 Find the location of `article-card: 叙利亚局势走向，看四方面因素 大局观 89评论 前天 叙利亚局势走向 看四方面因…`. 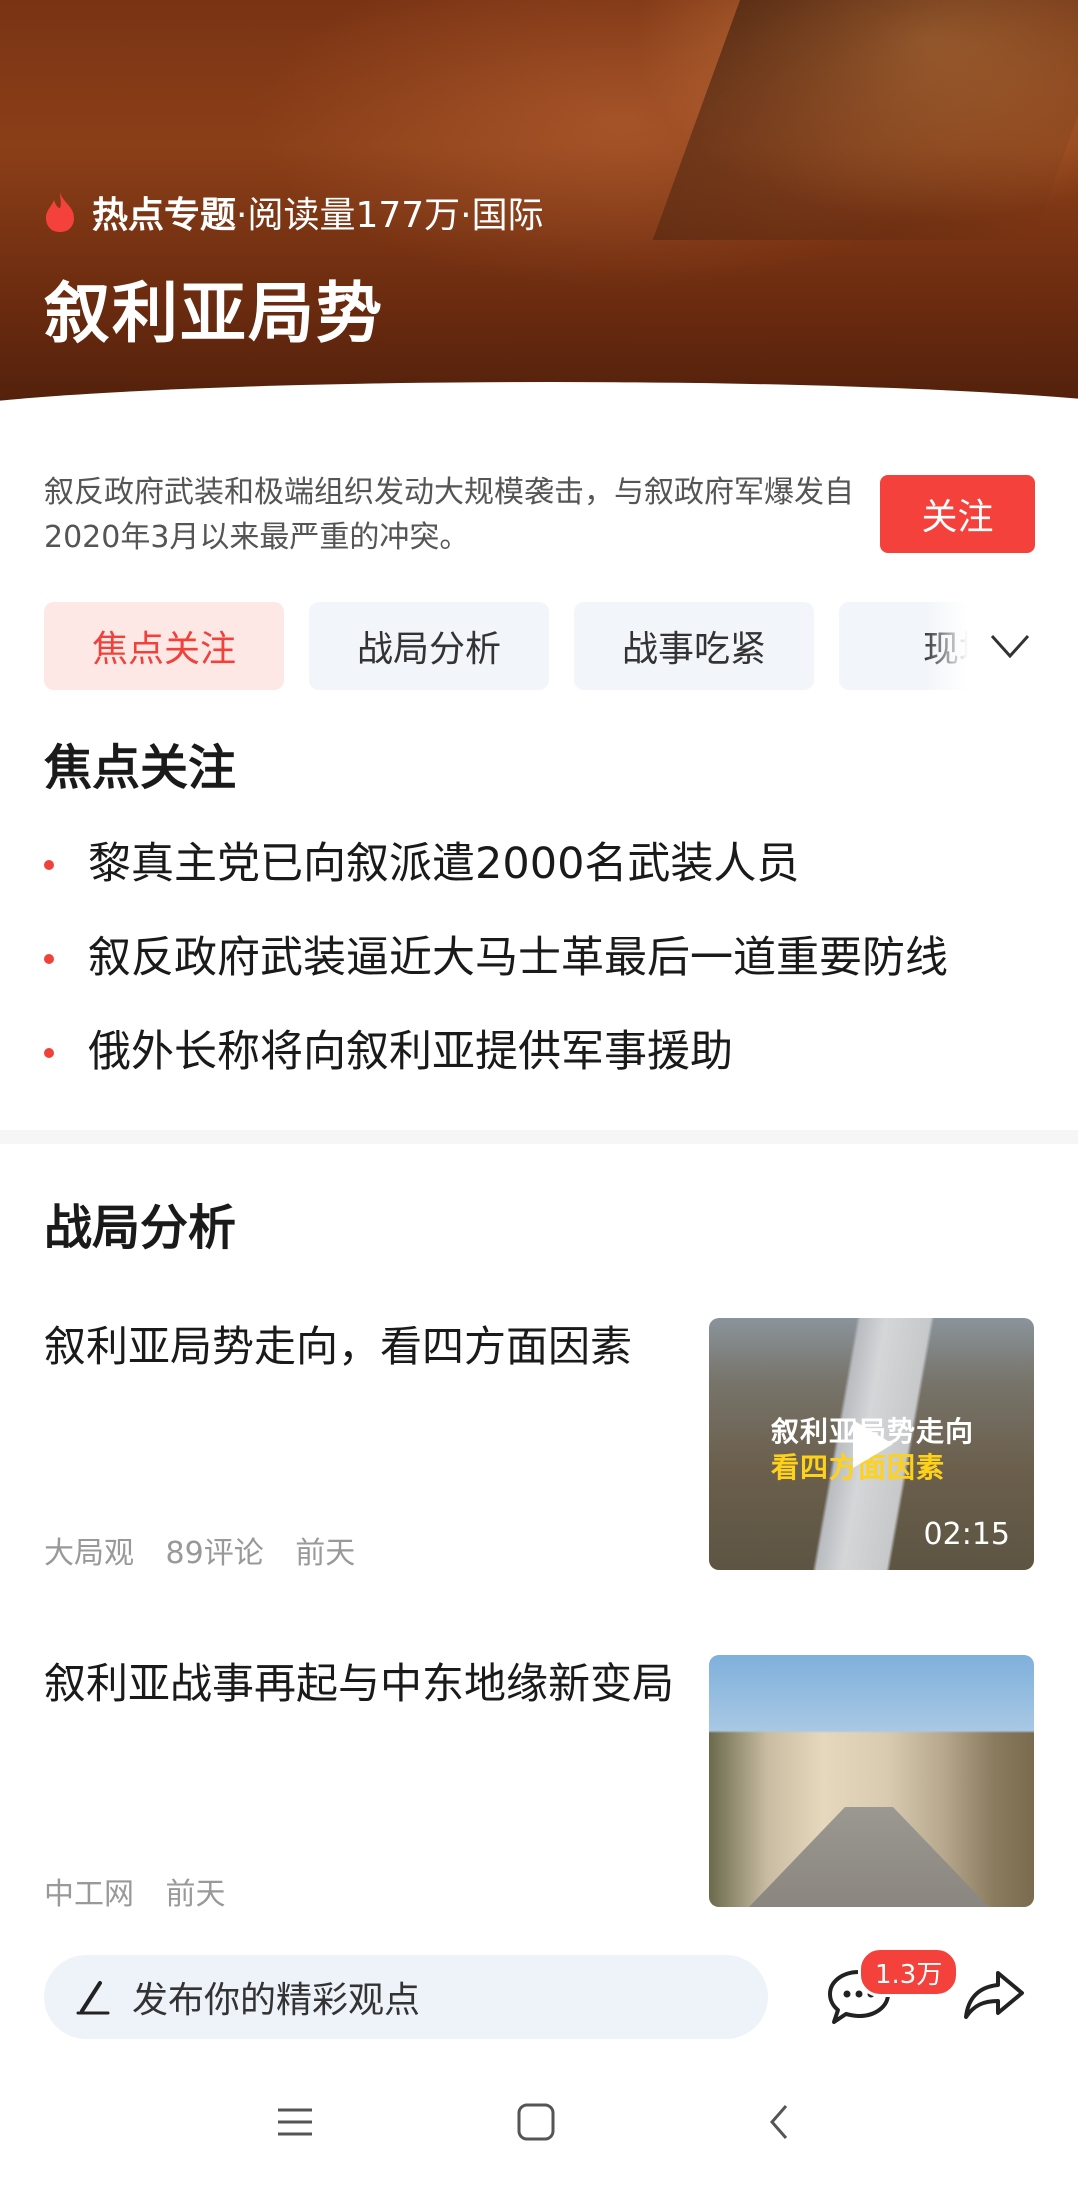

article-card: 叙利亚局势走向，看四方面因素 大局观 89评论 前天 叙利亚局势走向 看四方面因… is located at coordinates (539, 1448).